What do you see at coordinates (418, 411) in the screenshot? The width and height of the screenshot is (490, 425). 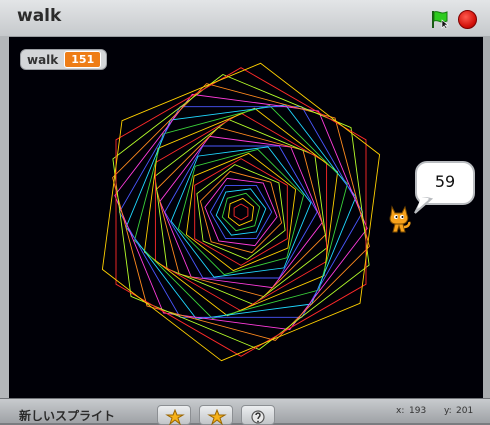 I see `mouse-x-value: 193` at bounding box center [418, 411].